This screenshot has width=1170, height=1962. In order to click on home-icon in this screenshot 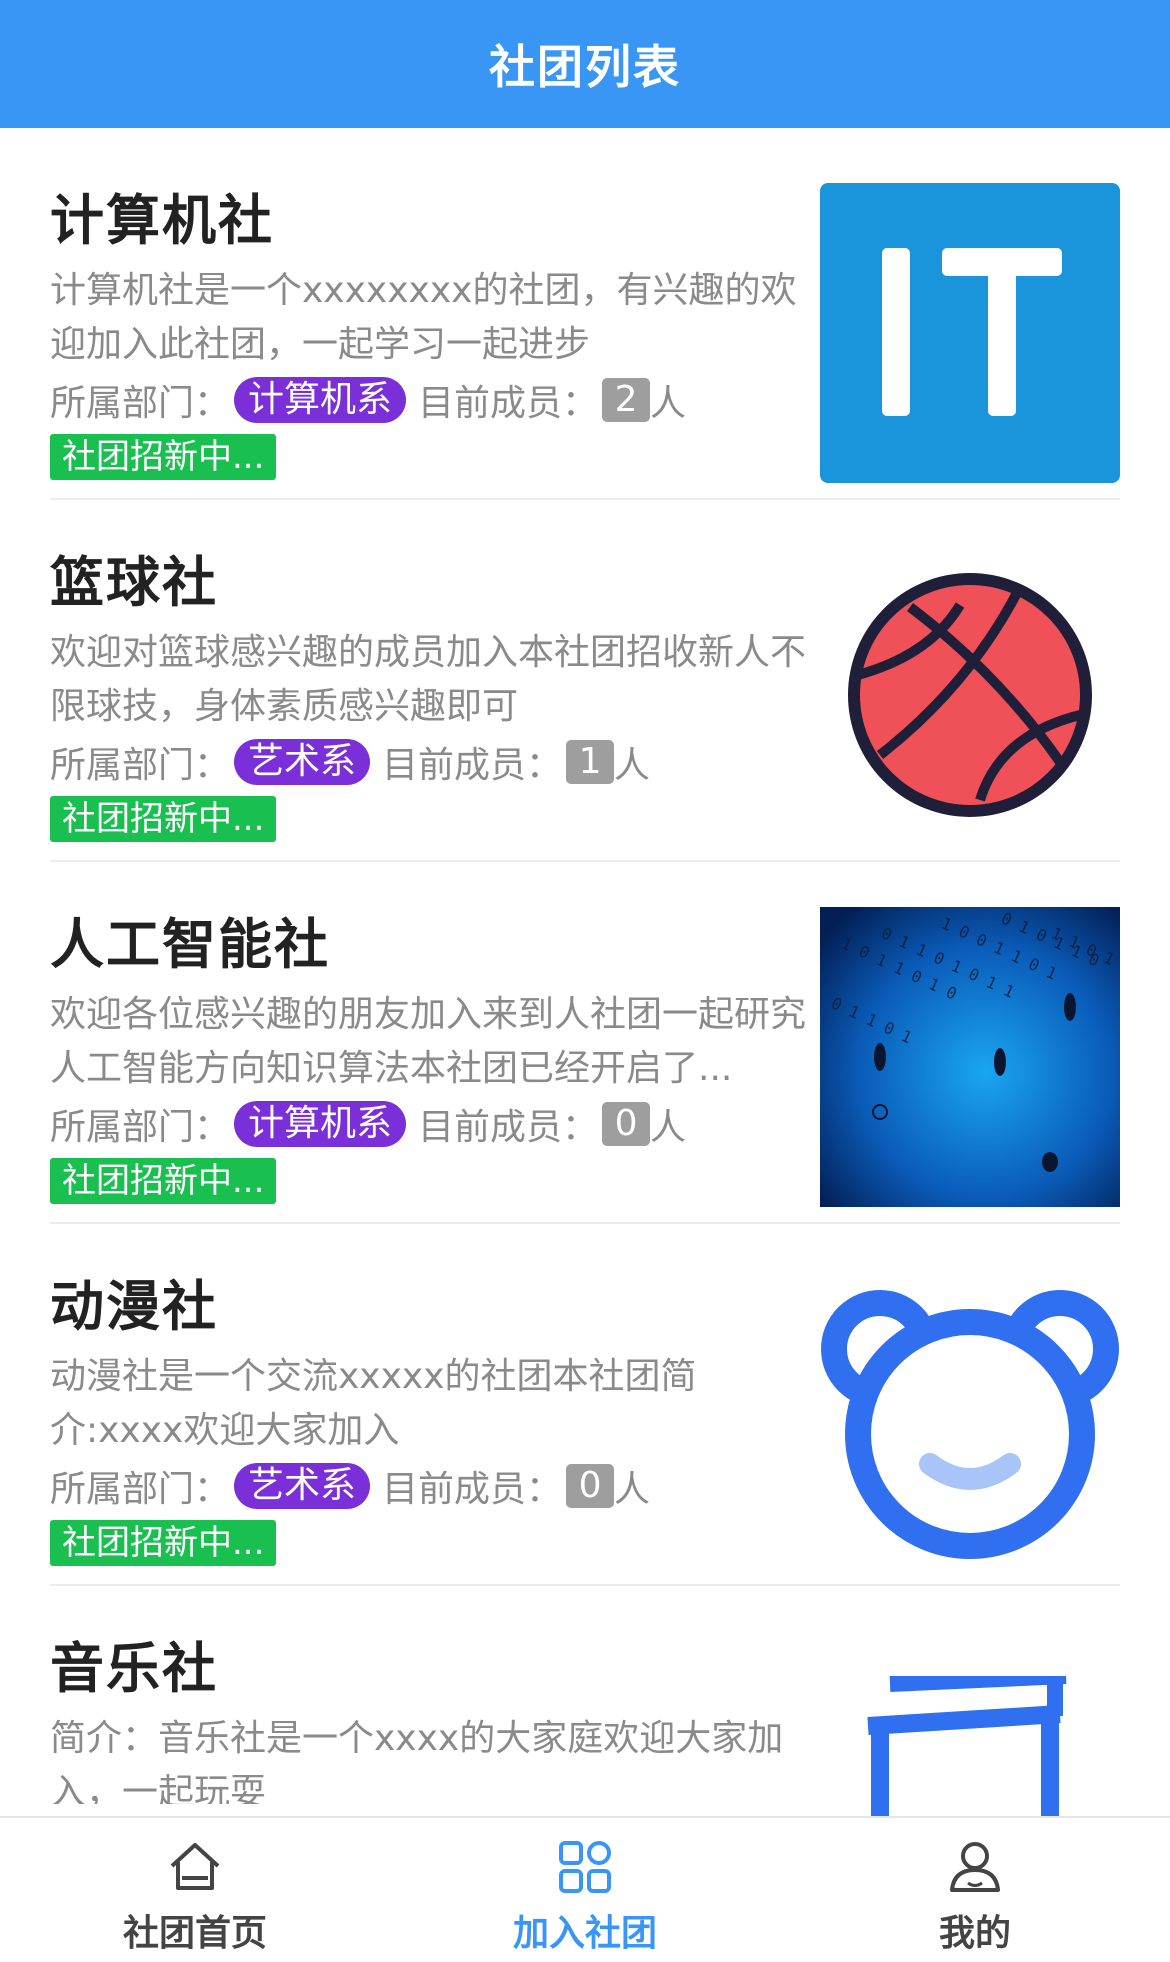, I will do `click(195, 1866)`.